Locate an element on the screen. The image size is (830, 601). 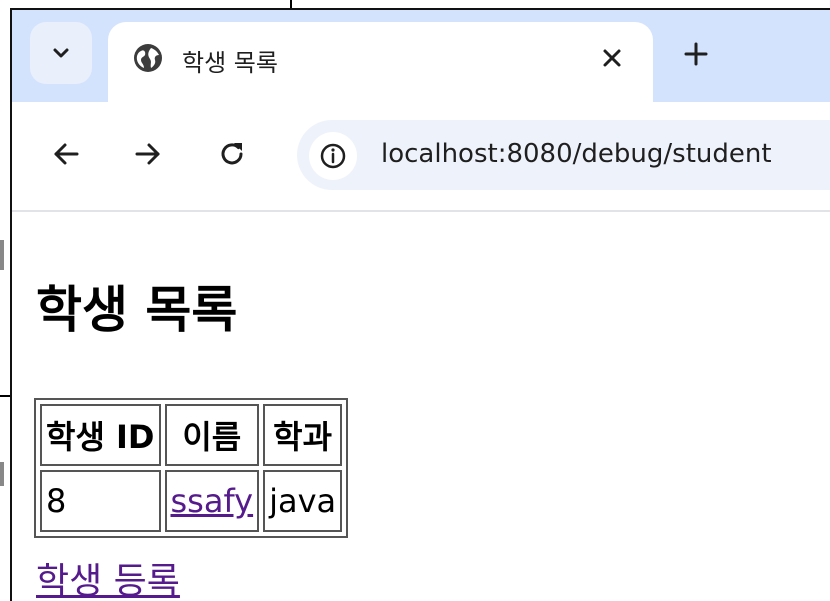
cell-major: java is located at coordinates (303, 501).